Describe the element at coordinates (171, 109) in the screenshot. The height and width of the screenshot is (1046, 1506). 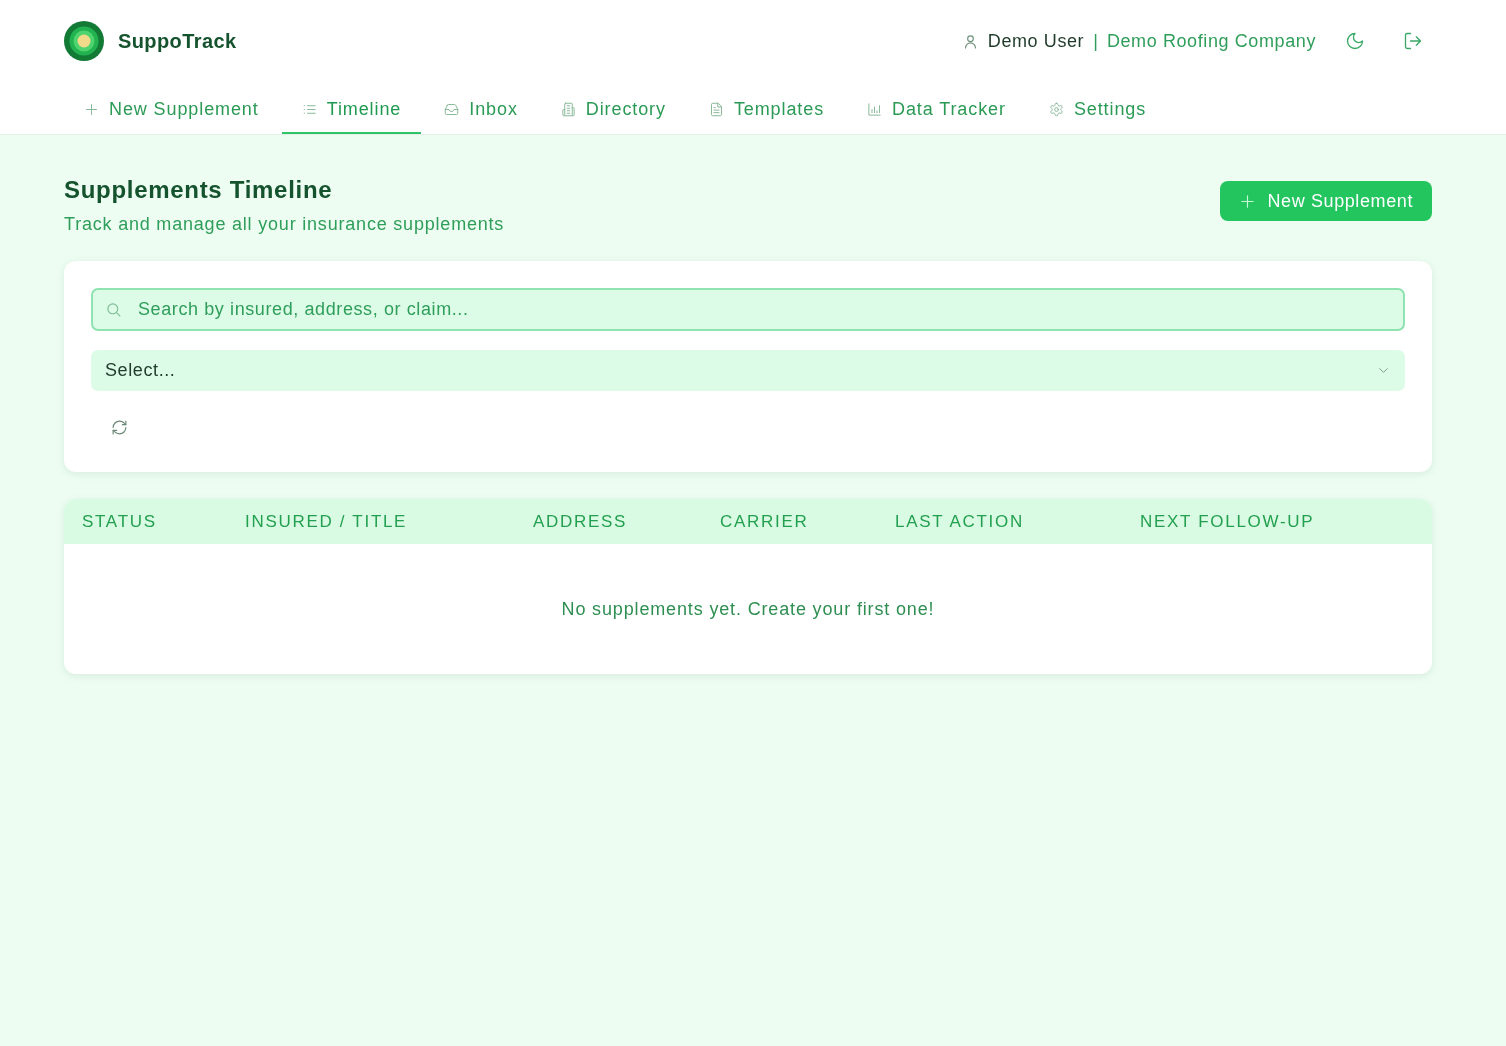
I see `nav-tab: New Supplement` at that location.